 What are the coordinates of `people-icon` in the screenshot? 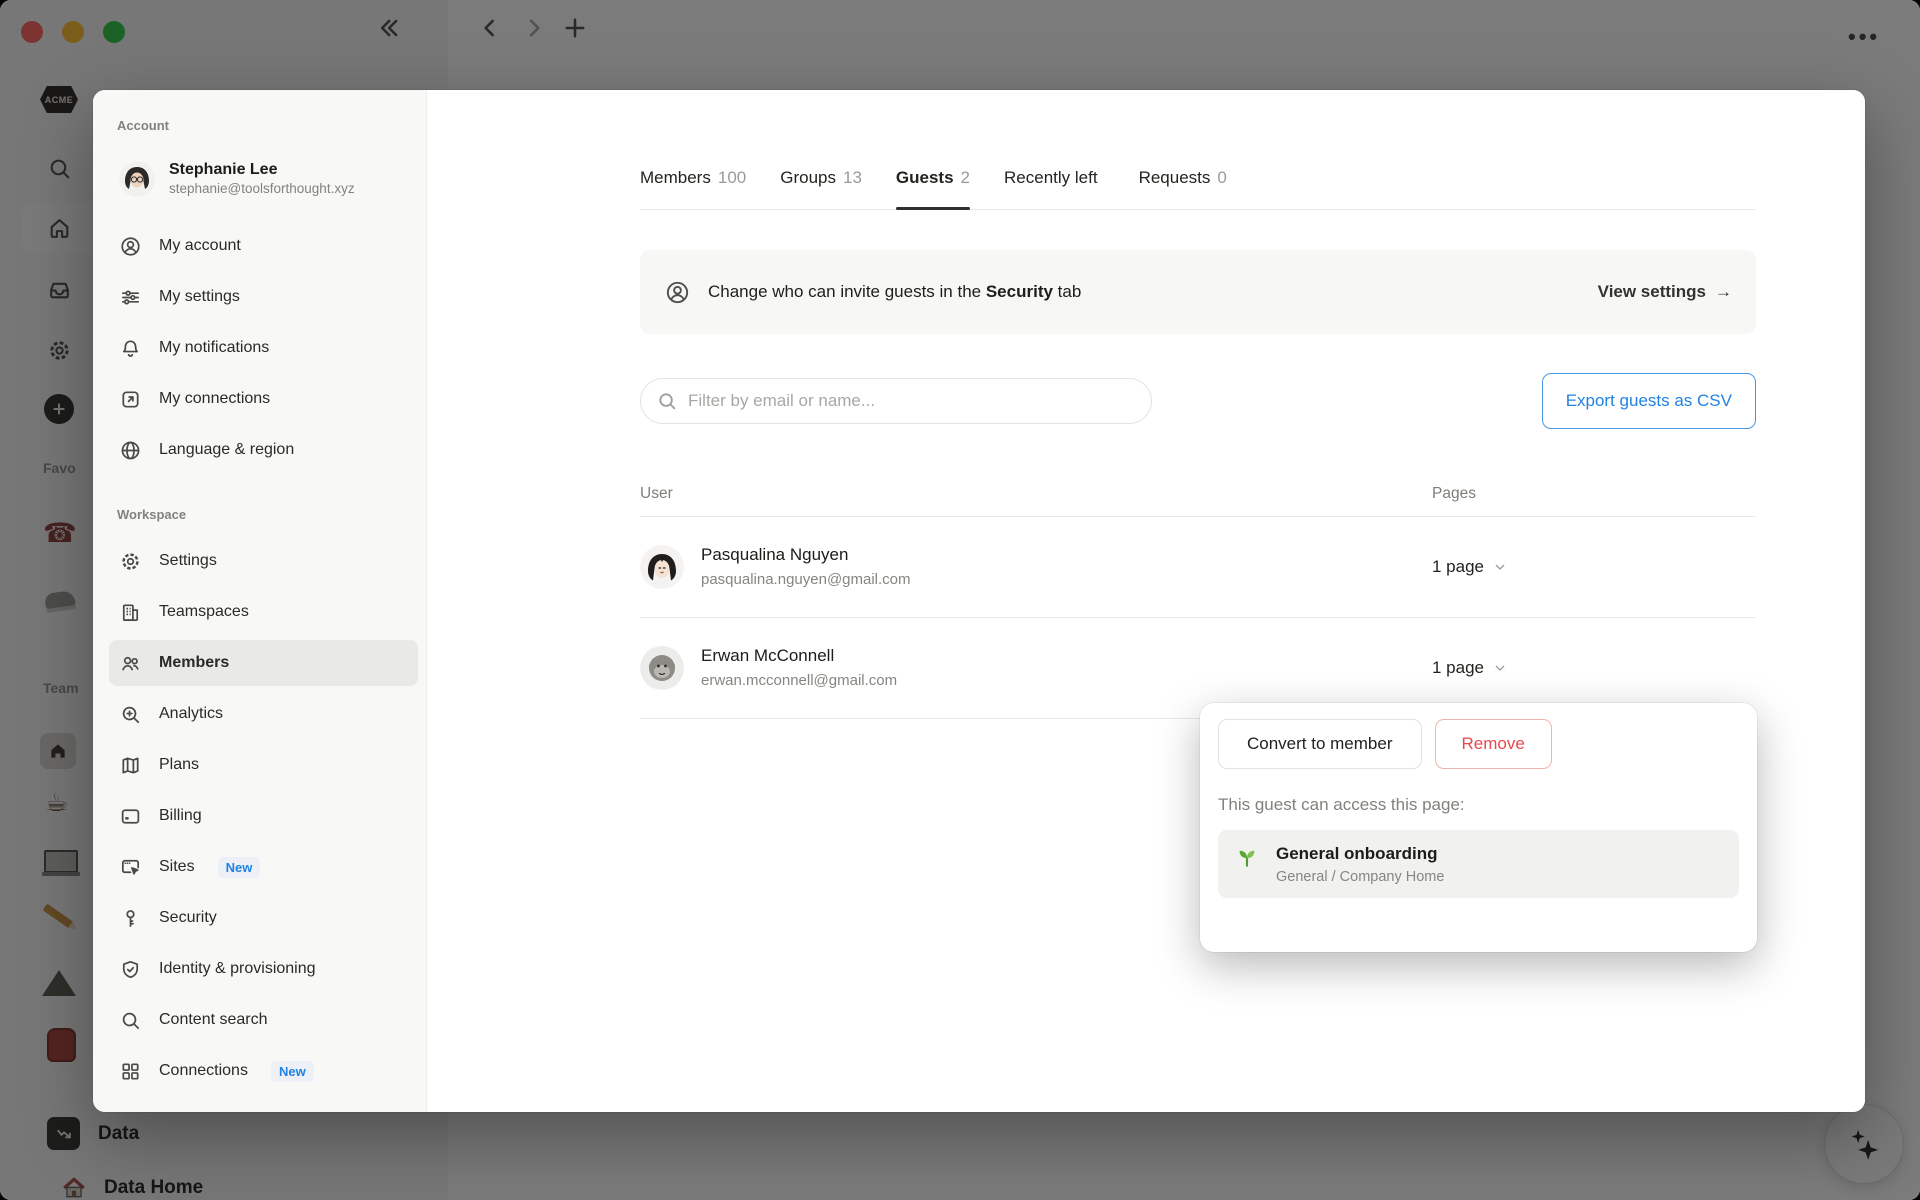 It's located at (130, 663).